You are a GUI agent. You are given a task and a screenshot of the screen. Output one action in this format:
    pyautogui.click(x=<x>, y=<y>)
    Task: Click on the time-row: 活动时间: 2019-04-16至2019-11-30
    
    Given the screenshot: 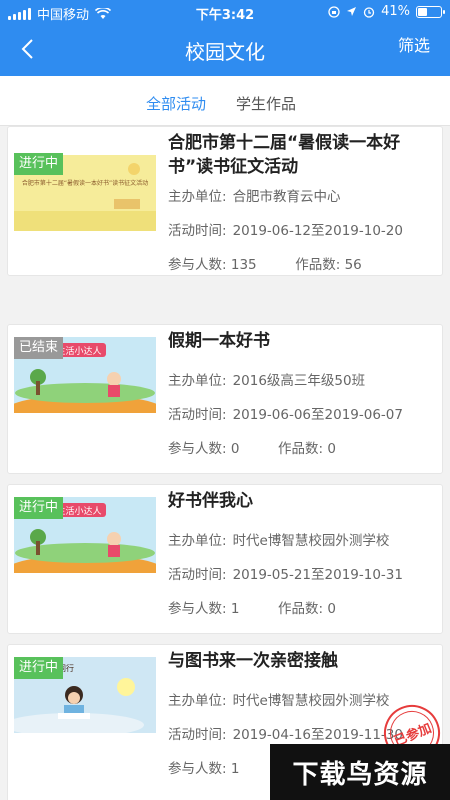 What is the action you would take?
    pyautogui.click(x=285, y=733)
    